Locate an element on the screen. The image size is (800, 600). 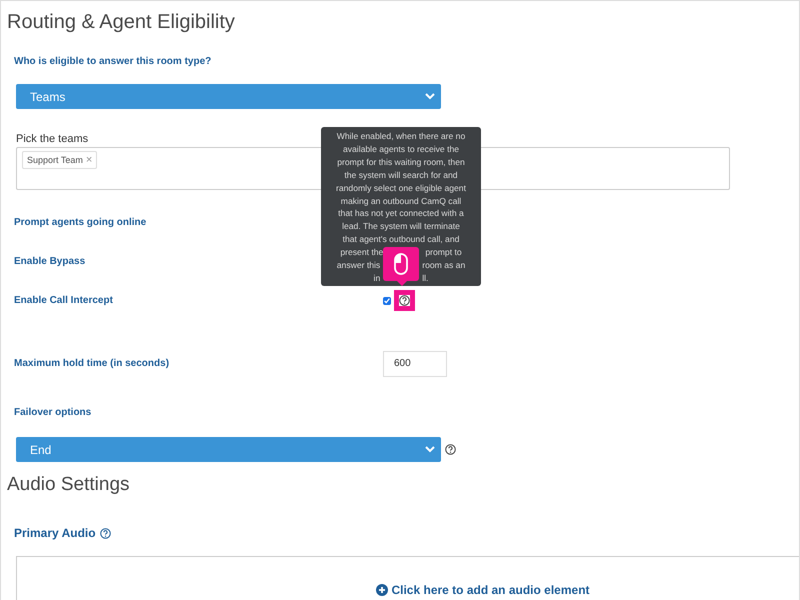
section-title: Routing & Agent Eligibility is located at coordinates (121, 22).